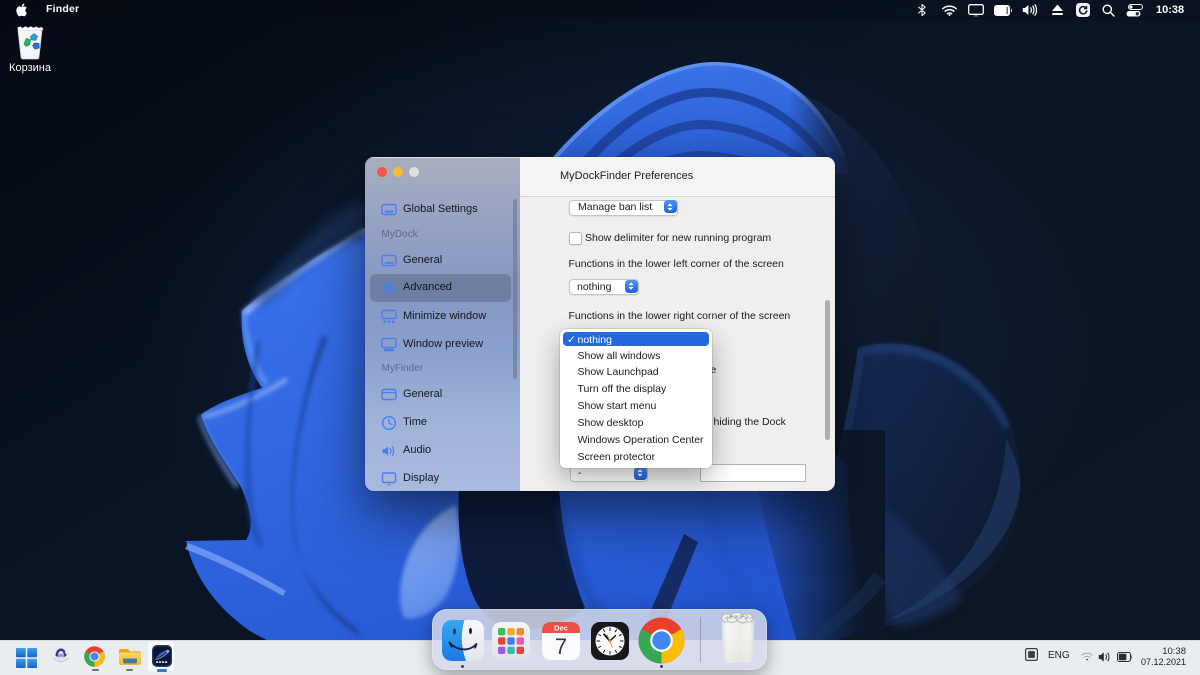  Describe the element at coordinates (561, 628) in the screenshot. I see `svg-text: Dec` at that location.